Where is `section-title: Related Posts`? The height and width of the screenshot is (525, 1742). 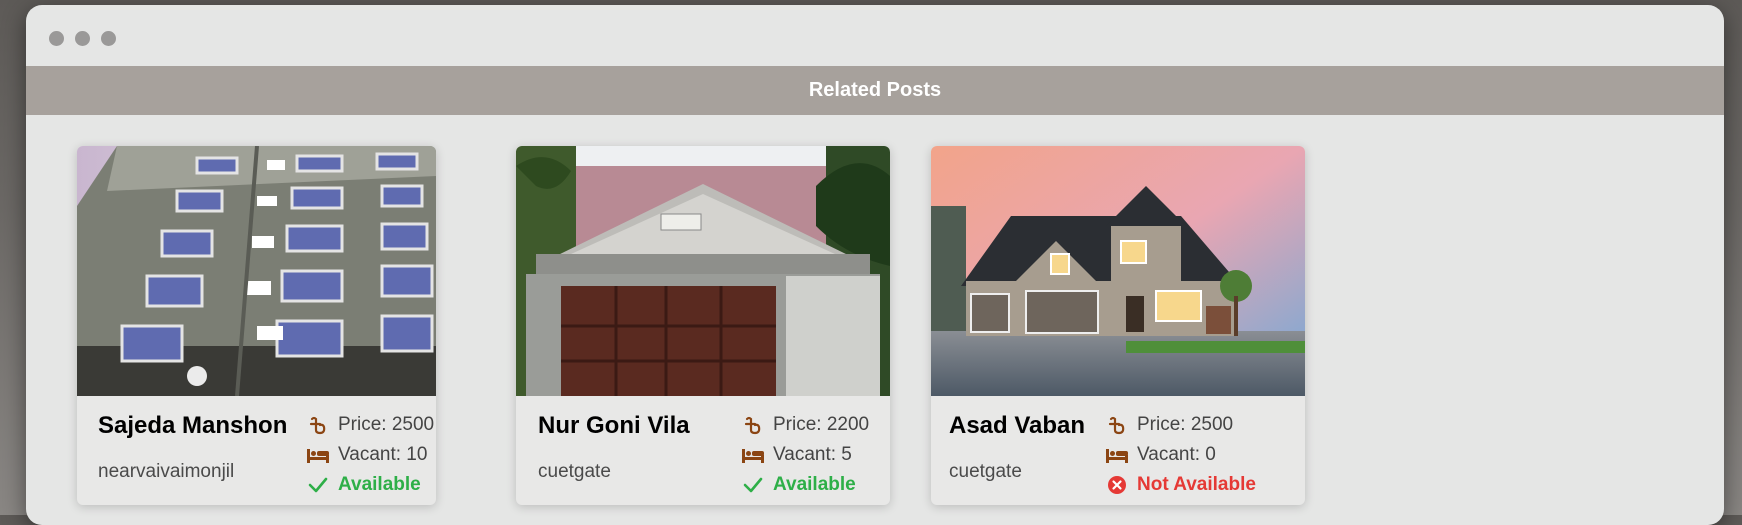 section-title: Related Posts is located at coordinates (875, 90).